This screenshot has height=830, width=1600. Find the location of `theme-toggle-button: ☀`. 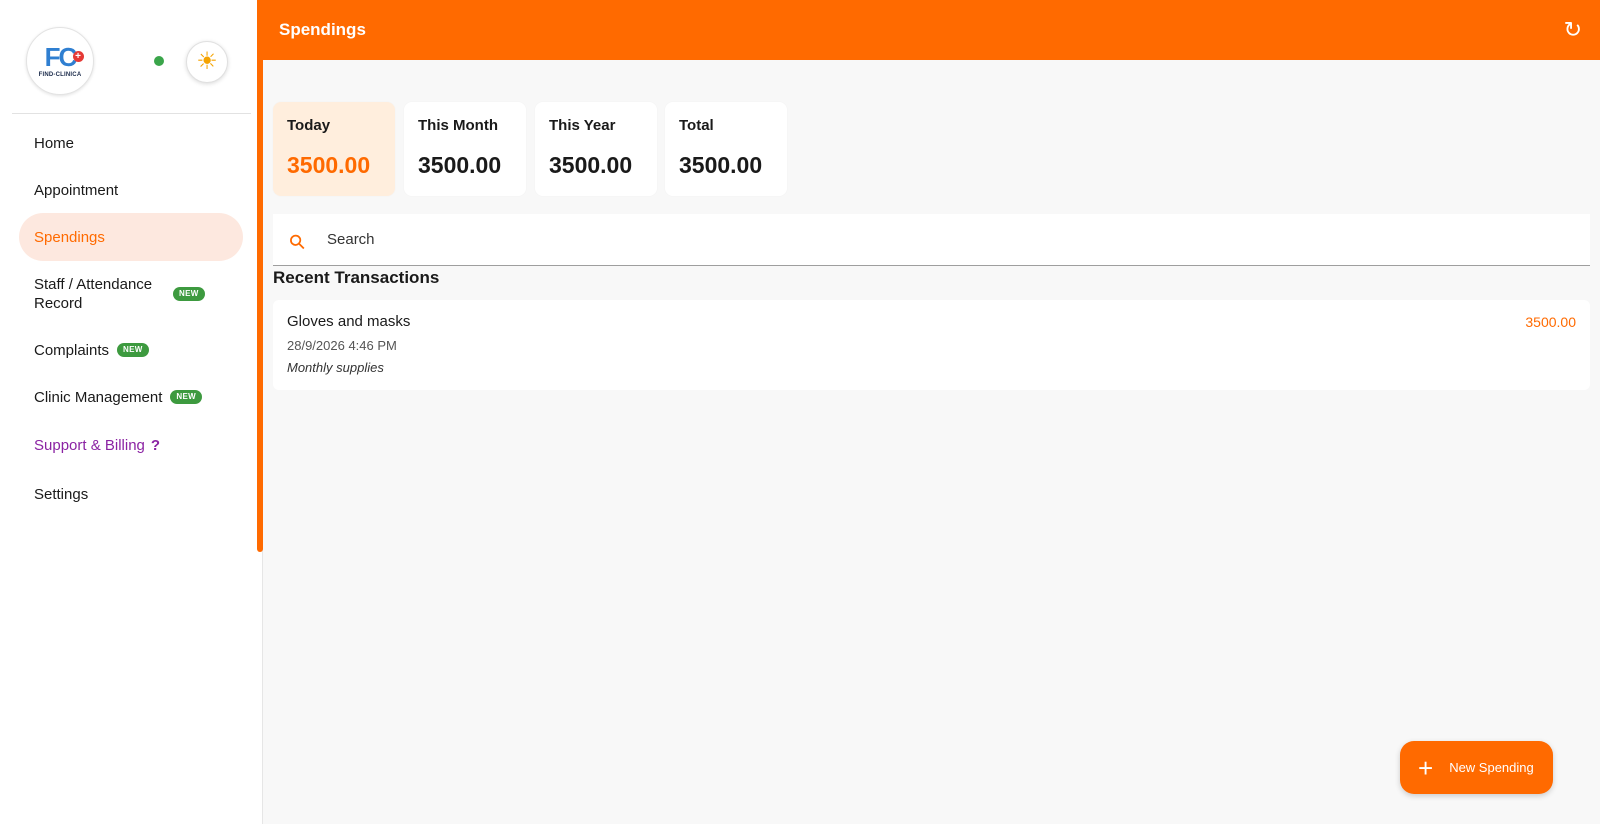

theme-toggle-button: ☀ is located at coordinates (207, 62).